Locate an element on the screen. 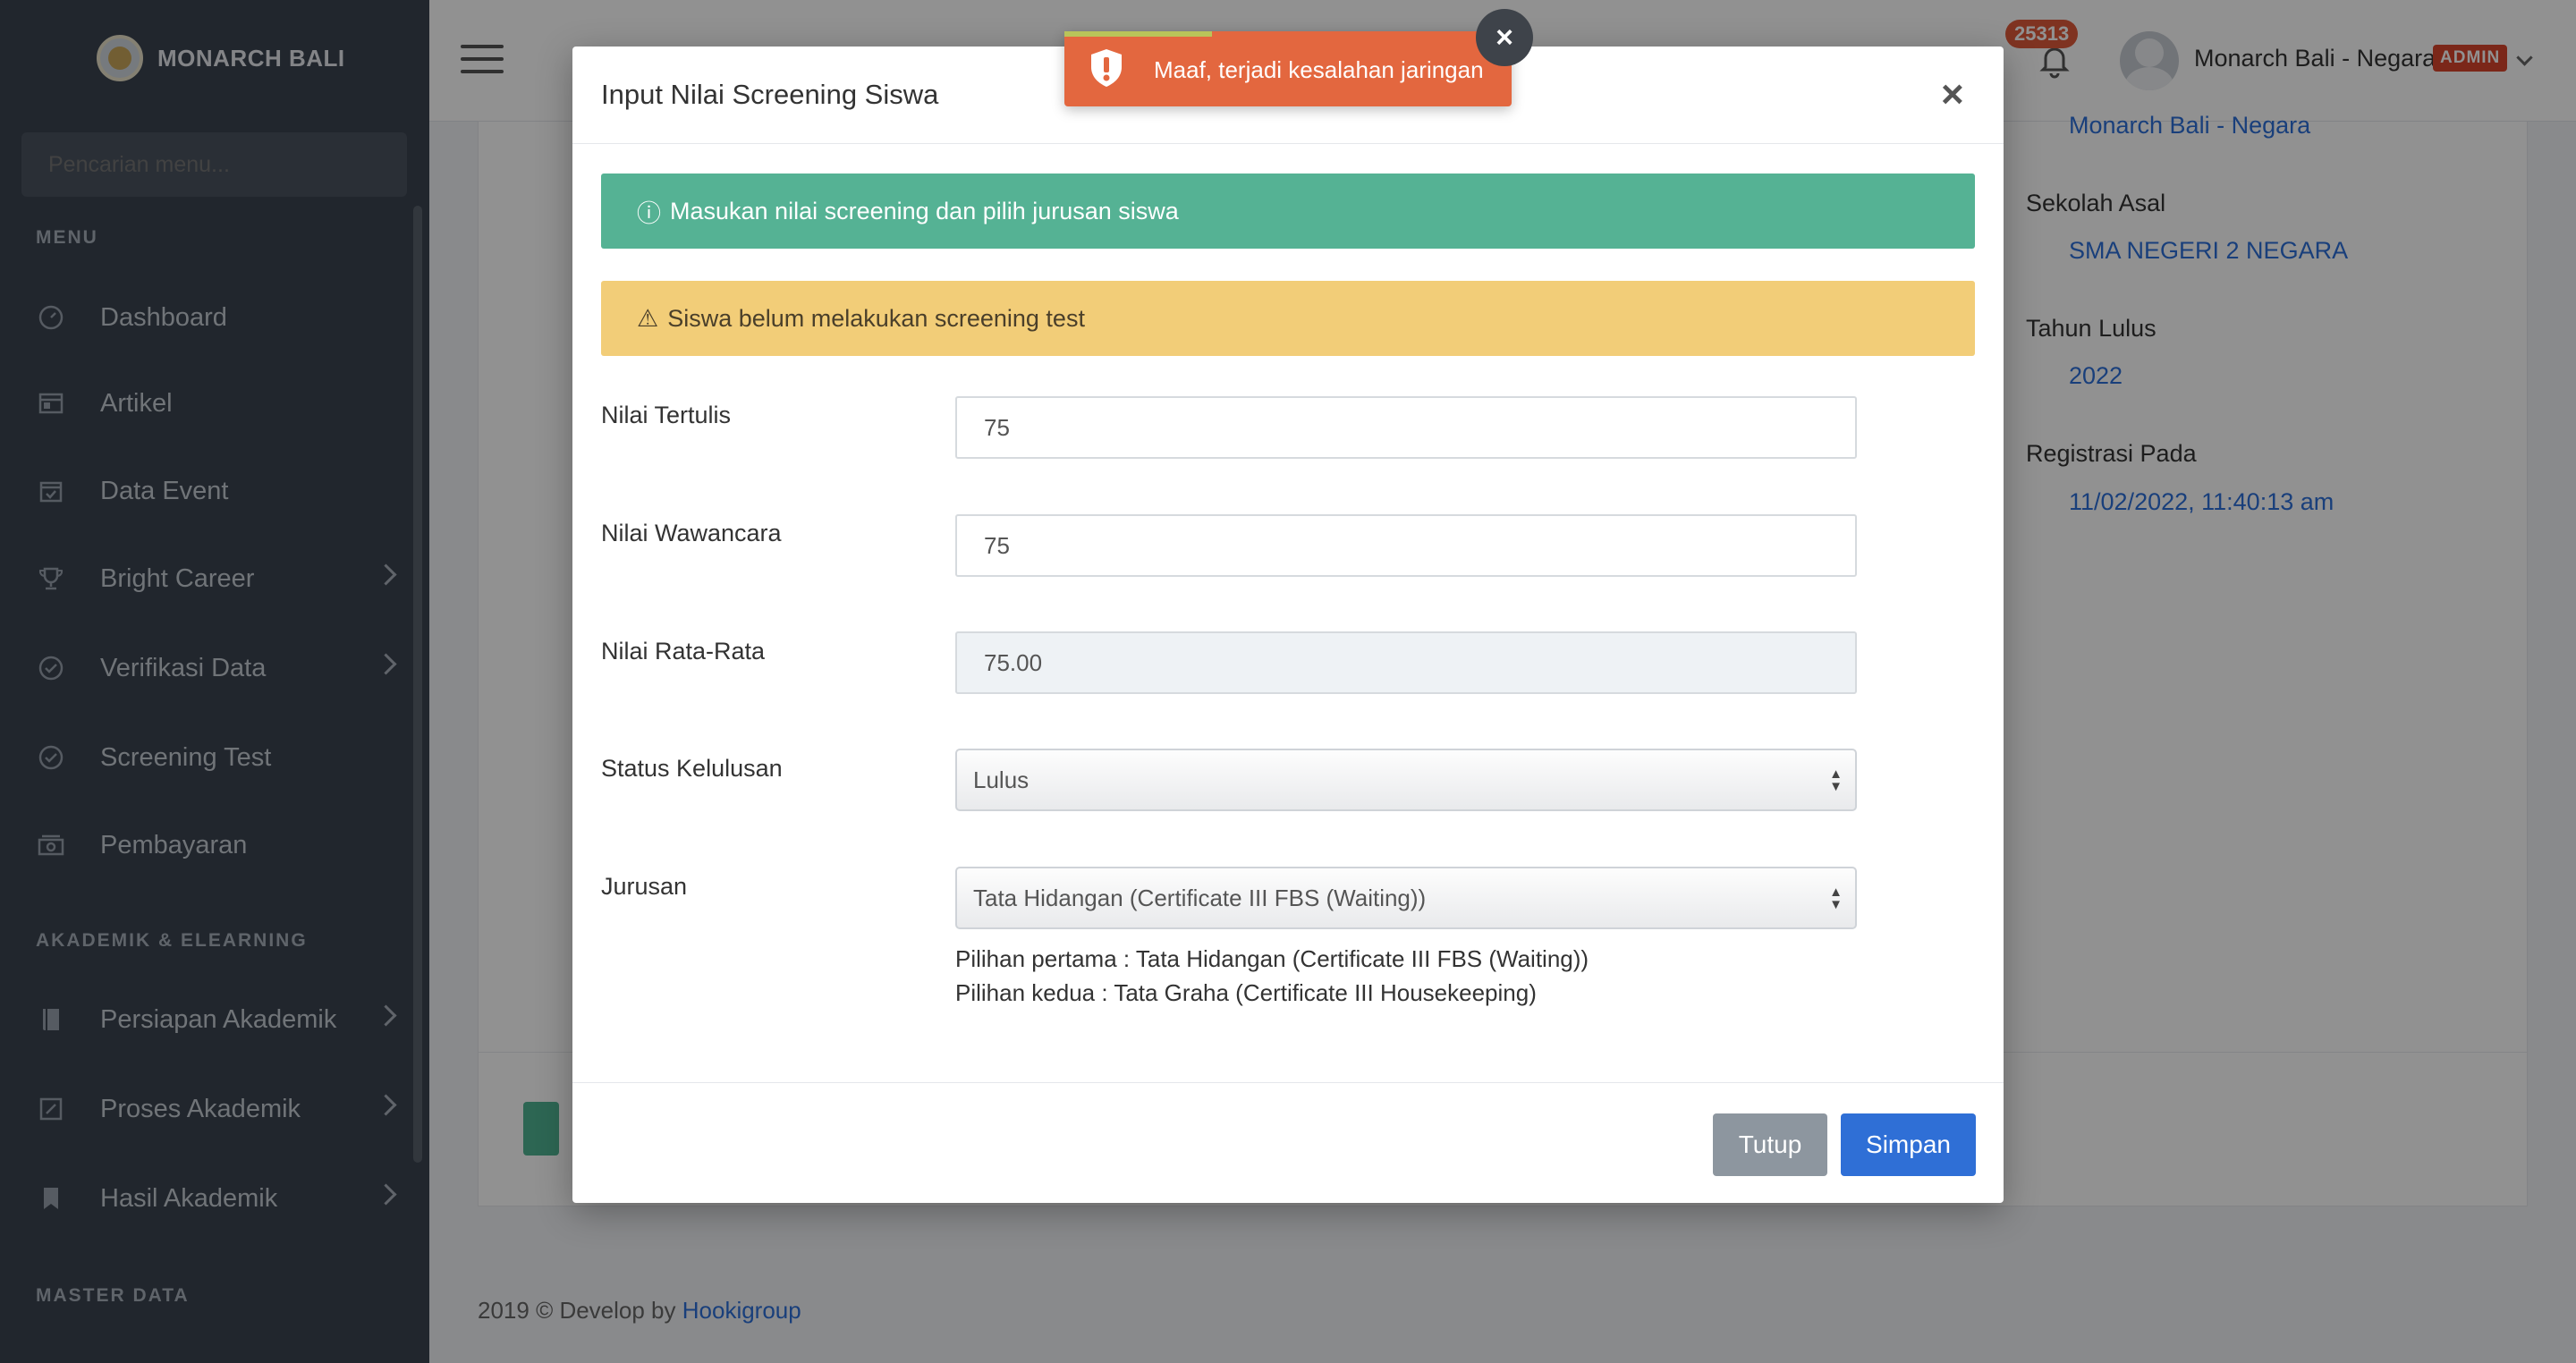 This screenshot has width=2576, height=1363. nilai-rata-rata-input is located at coordinates (1406, 663).